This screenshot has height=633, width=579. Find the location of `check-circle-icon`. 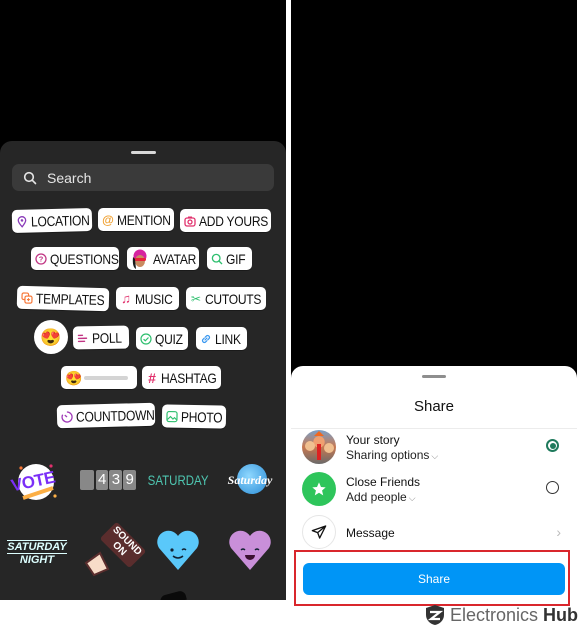

check-circle-icon is located at coordinates (146, 338).